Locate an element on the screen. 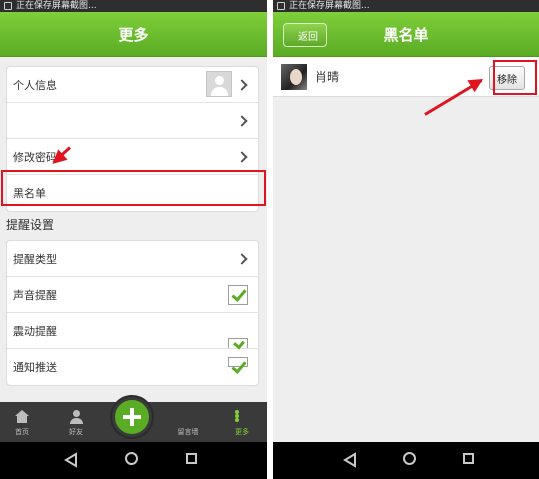 The image size is (539, 479). menu-item-label: 个人信息 is located at coordinates (35, 85).